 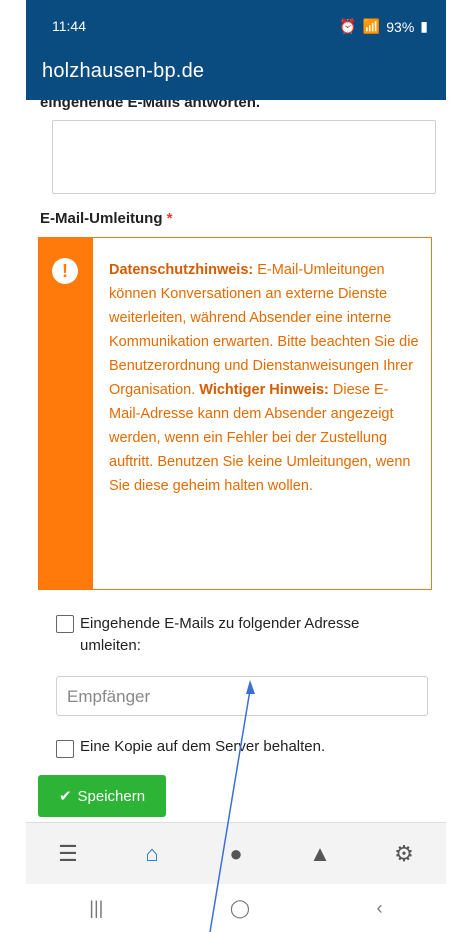 I want to click on battery-level: 93%, so click(x=400, y=26).